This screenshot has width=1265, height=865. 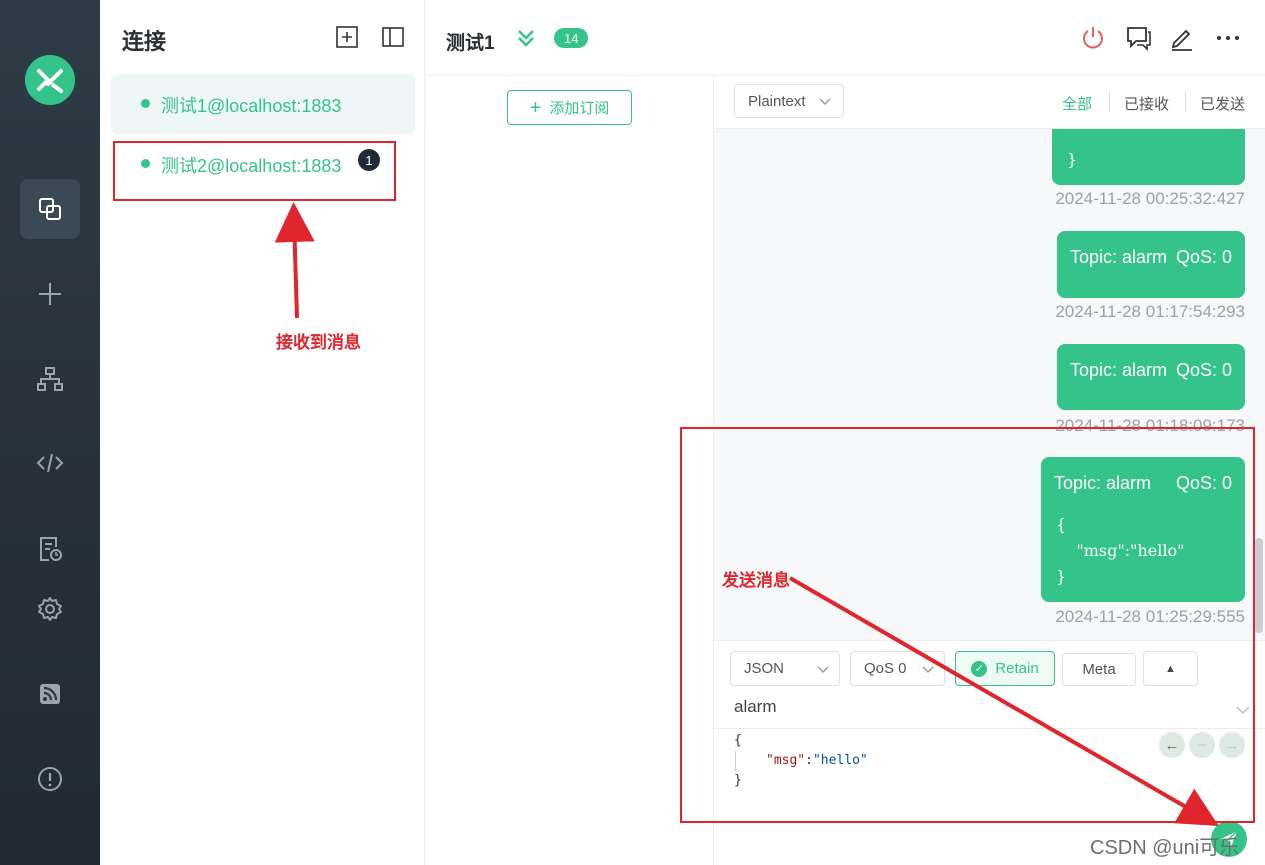 What do you see at coordinates (144, 41) in the screenshot?
I see `connections-title: 连接` at bounding box center [144, 41].